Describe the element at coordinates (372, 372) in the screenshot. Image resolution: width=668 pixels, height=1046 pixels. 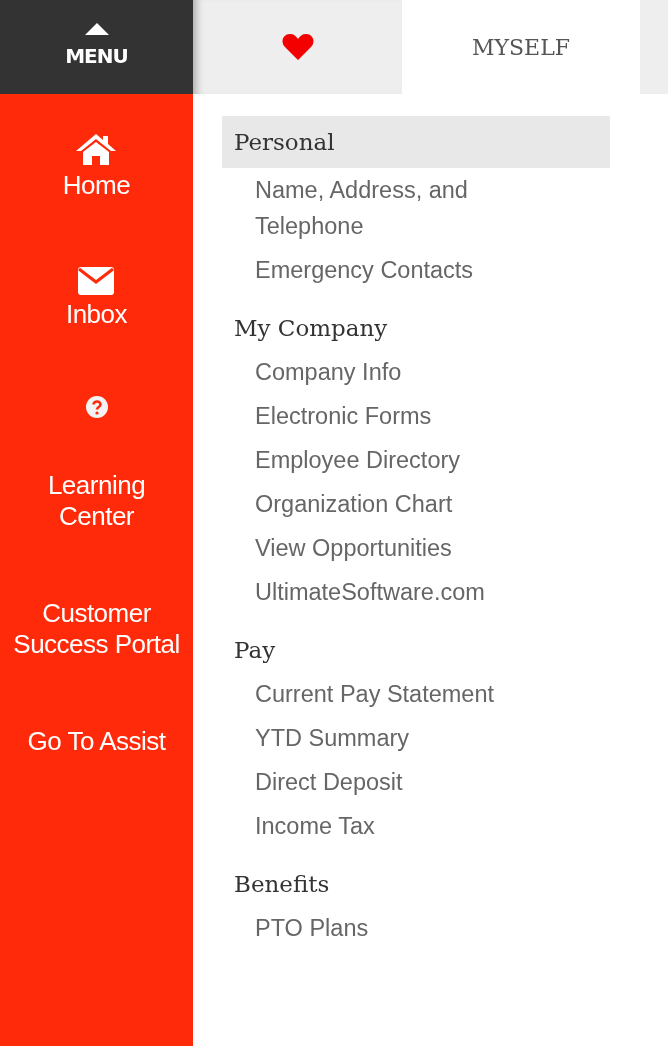
I see `menu-link: Company Info` at that location.